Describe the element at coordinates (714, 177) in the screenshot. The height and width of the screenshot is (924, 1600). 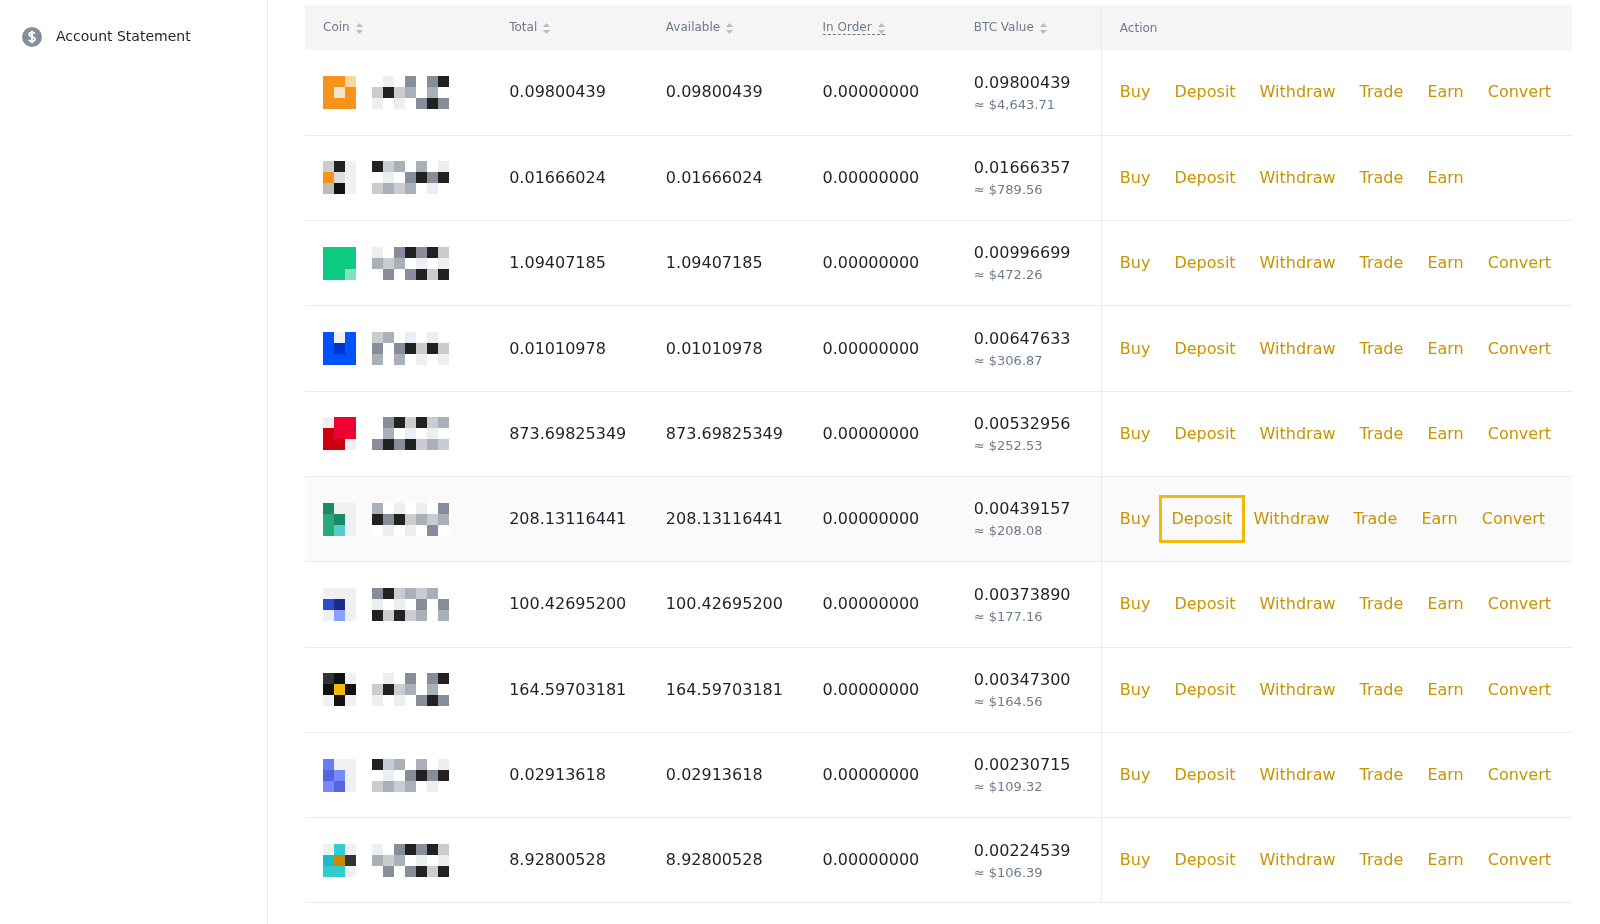
I see `table-cell: 0.01666024` at that location.